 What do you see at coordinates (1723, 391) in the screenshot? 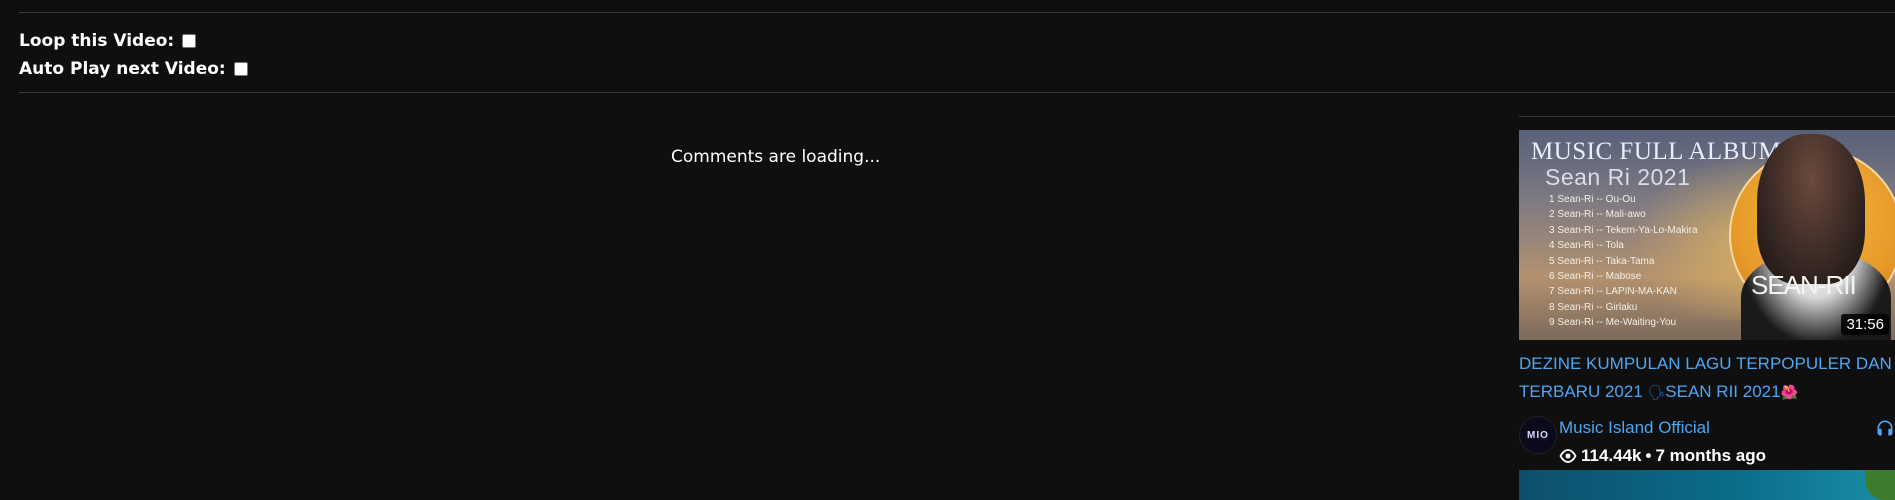
I see `video-title-part2: SEAN RII 2021` at bounding box center [1723, 391].